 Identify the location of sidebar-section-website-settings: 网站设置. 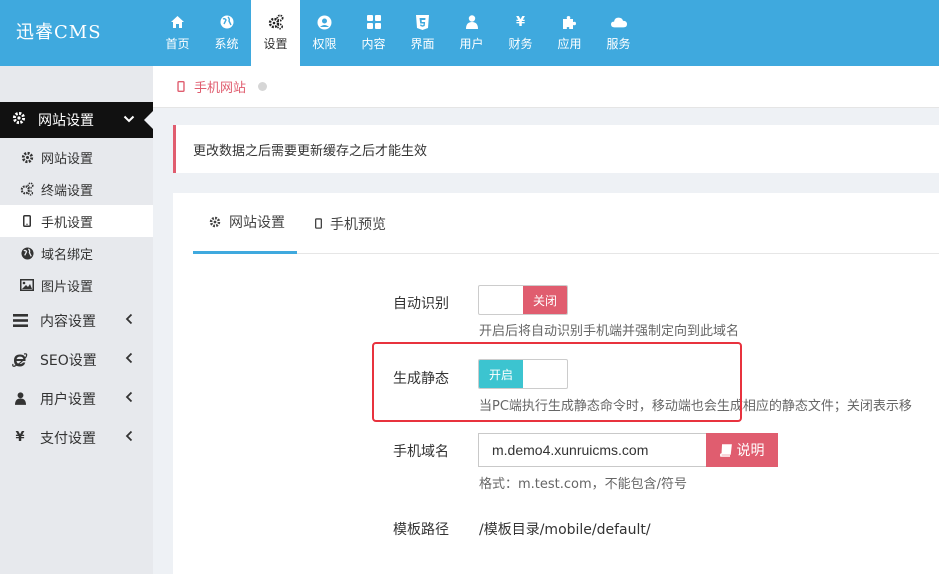
(76, 120).